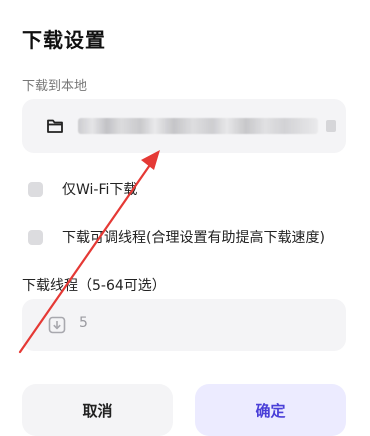 This screenshot has height=436, width=370. Describe the element at coordinates (55, 86) in the screenshot. I see `download-location-label: 下载到本地` at that location.